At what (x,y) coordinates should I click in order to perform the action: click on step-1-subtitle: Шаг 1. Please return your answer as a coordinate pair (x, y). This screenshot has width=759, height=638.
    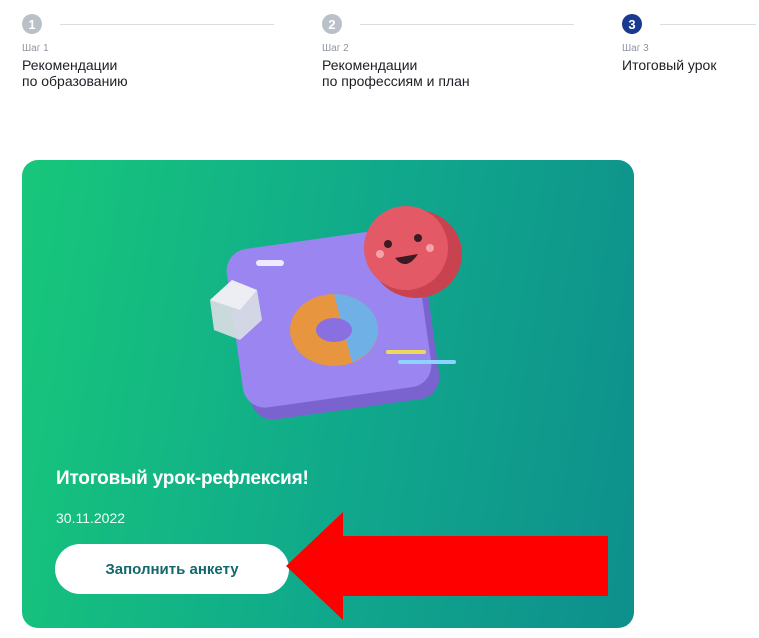
    Looking at the image, I should click on (35, 48).